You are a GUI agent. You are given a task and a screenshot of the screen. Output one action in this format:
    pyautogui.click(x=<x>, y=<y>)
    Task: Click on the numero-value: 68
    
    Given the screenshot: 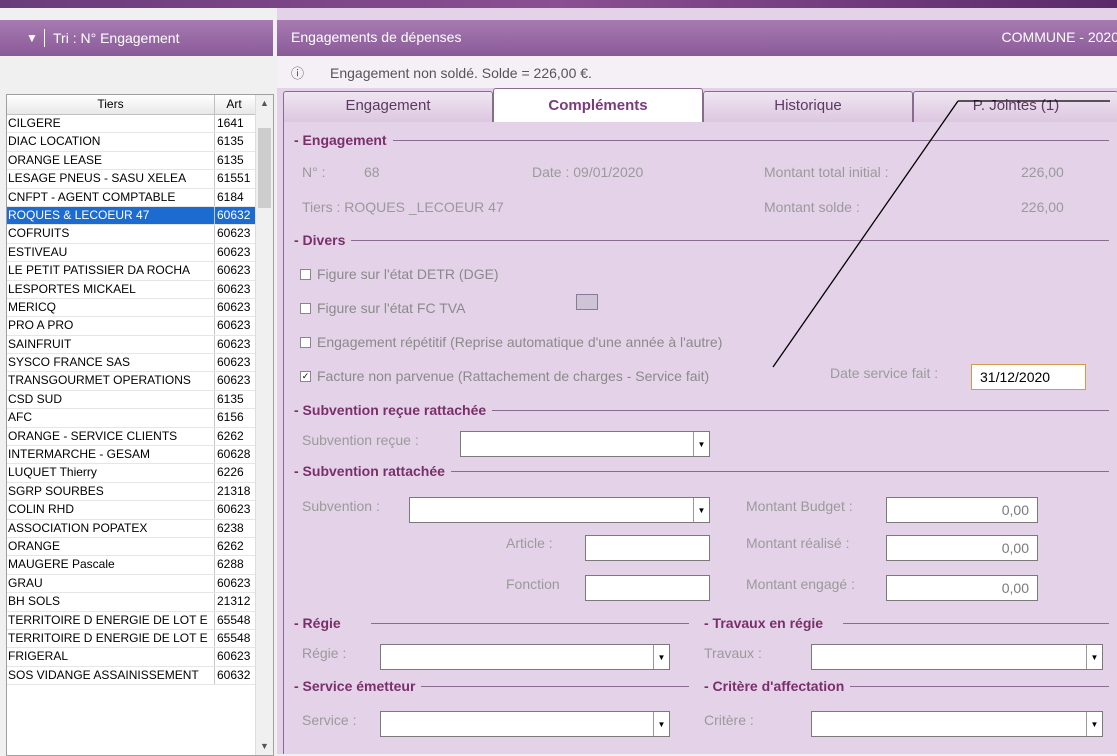 What is the action you would take?
    pyautogui.click(x=372, y=172)
    